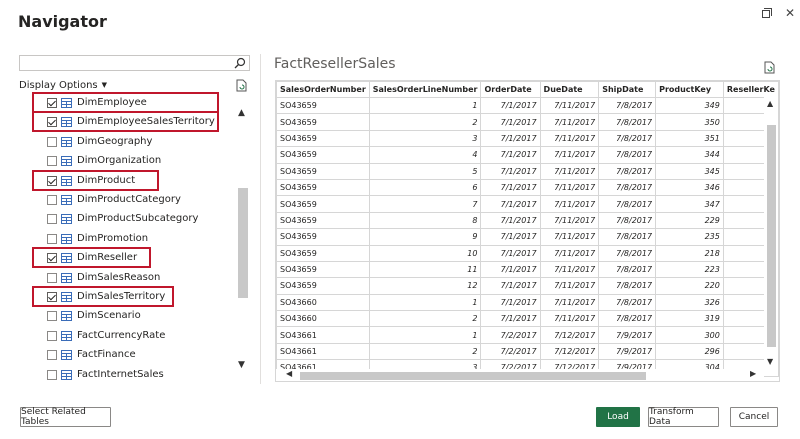 Image resolution: width=800 pixels, height=439 pixels. Describe the element at coordinates (770, 67) in the screenshot. I see `refresh-preview-icon` at that location.